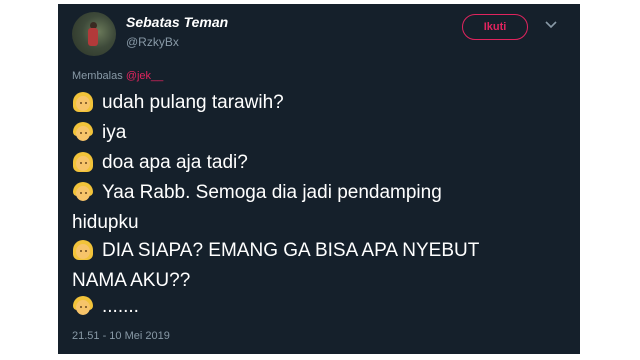 This screenshot has width=640, height=360. Describe the element at coordinates (93, 37) in the screenshot. I see `avatar-person-body` at that location.